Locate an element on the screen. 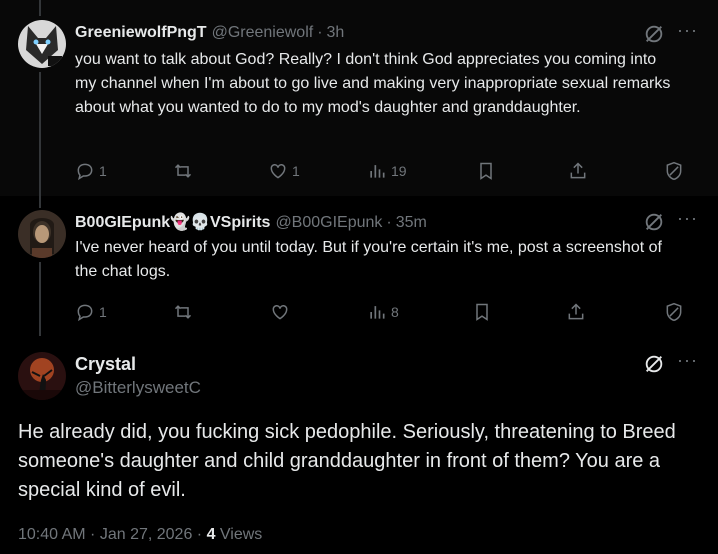  user-handle: @Greeniewolf is located at coordinates (263, 32).